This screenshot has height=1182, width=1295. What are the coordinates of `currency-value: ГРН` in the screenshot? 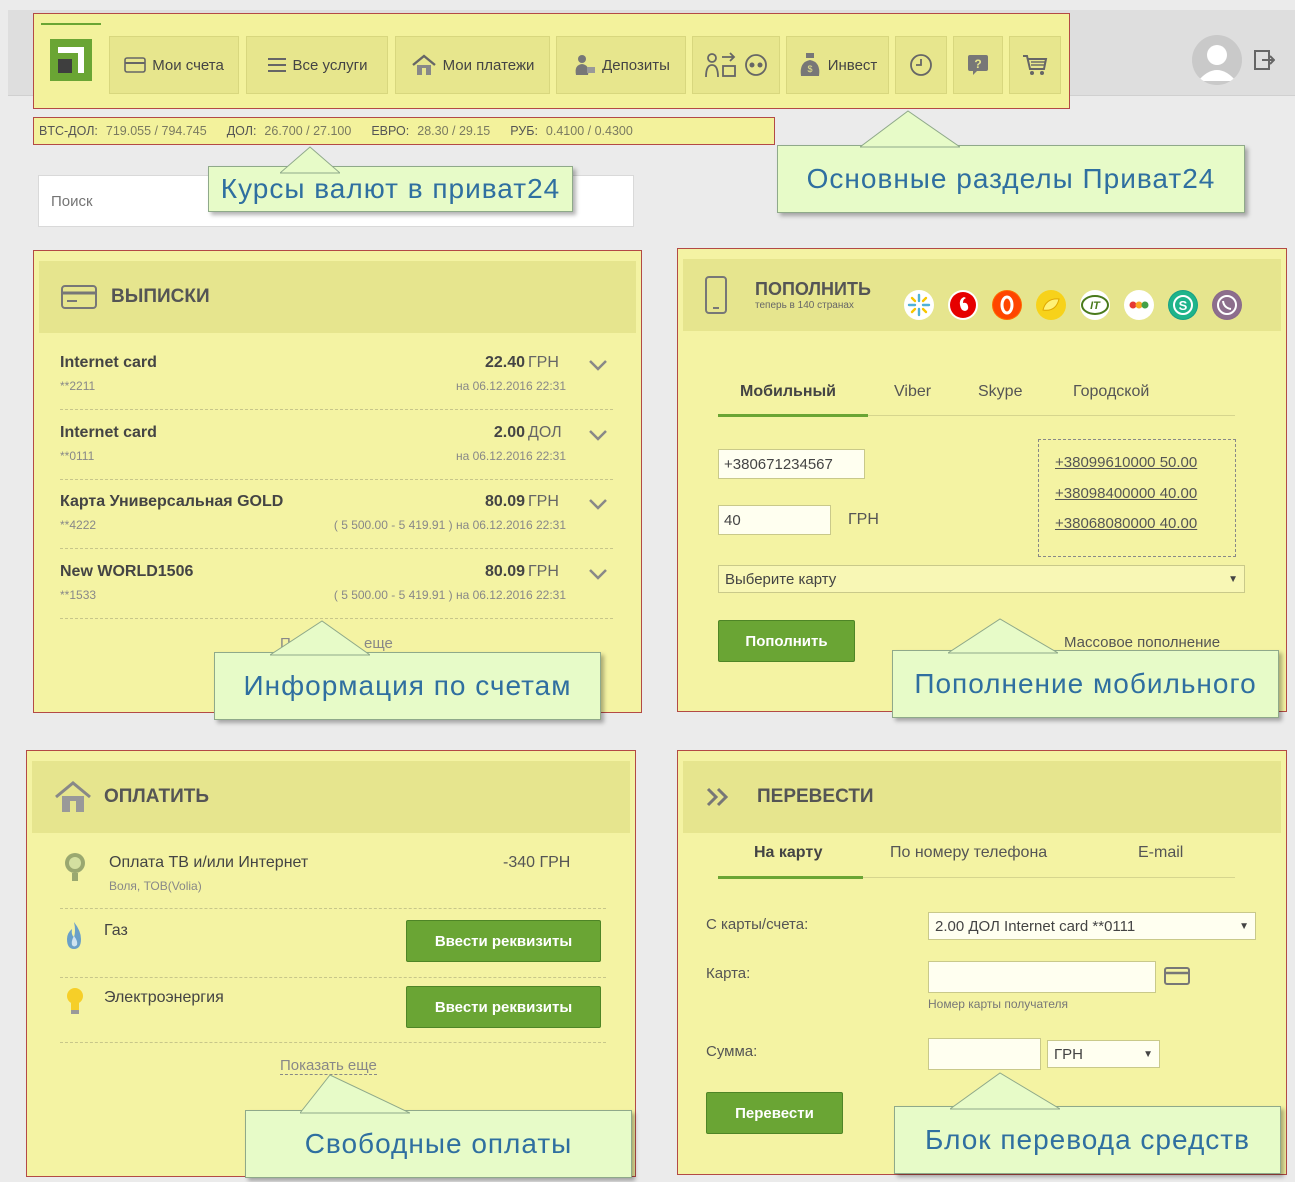 It's located at (1068, 1054).